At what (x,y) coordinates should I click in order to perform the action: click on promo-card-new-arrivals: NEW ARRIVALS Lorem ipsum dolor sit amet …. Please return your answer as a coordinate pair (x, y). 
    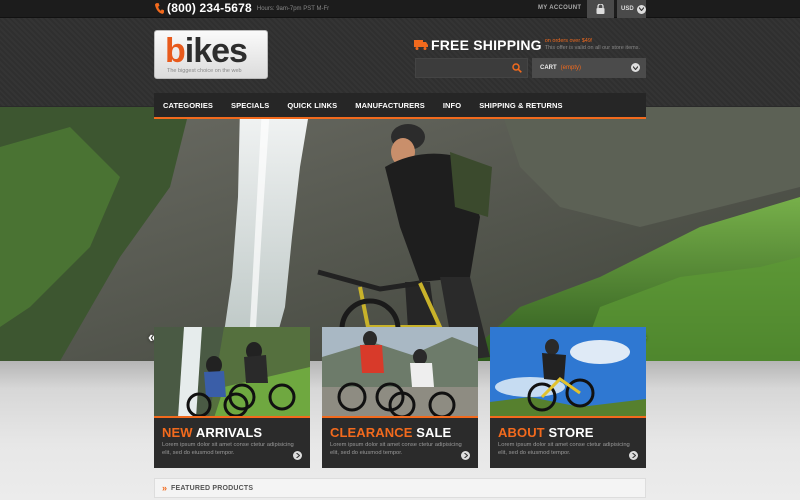
    Looking at the image, I should click on (232, 397).